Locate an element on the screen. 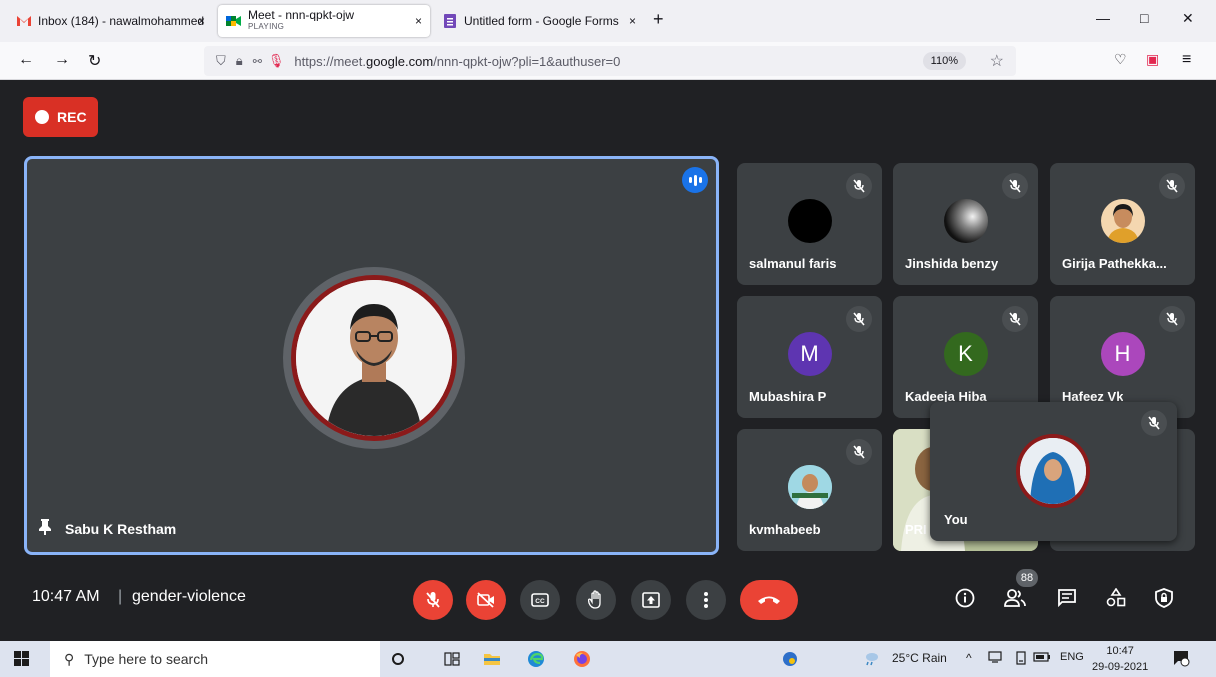 This screenshot has height=677, width=1216. taskbar-search-box: ⚲ Type here to search is located at coordinates (215, 659).